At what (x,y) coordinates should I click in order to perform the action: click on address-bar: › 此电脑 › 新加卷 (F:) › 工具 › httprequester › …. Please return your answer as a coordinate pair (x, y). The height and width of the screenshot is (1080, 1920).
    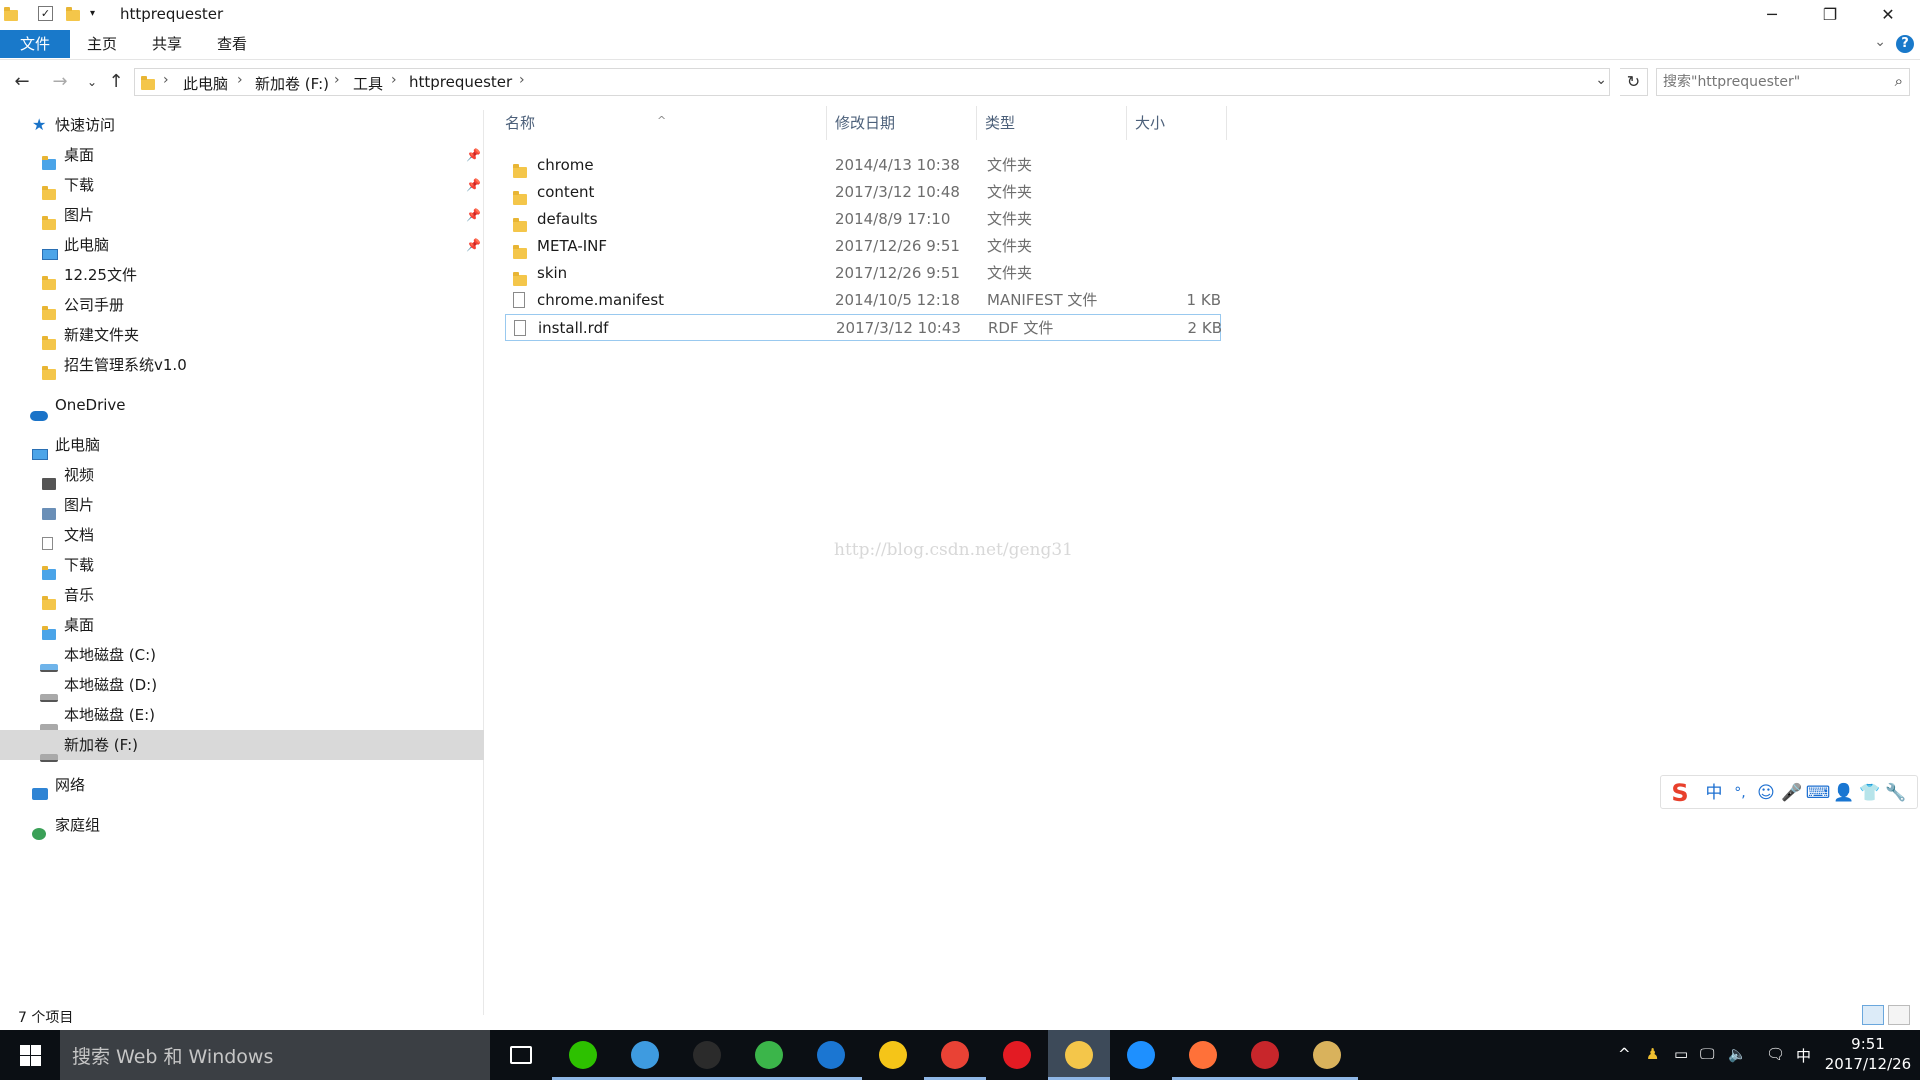
    Looking at the image, I should click on (872, 82).